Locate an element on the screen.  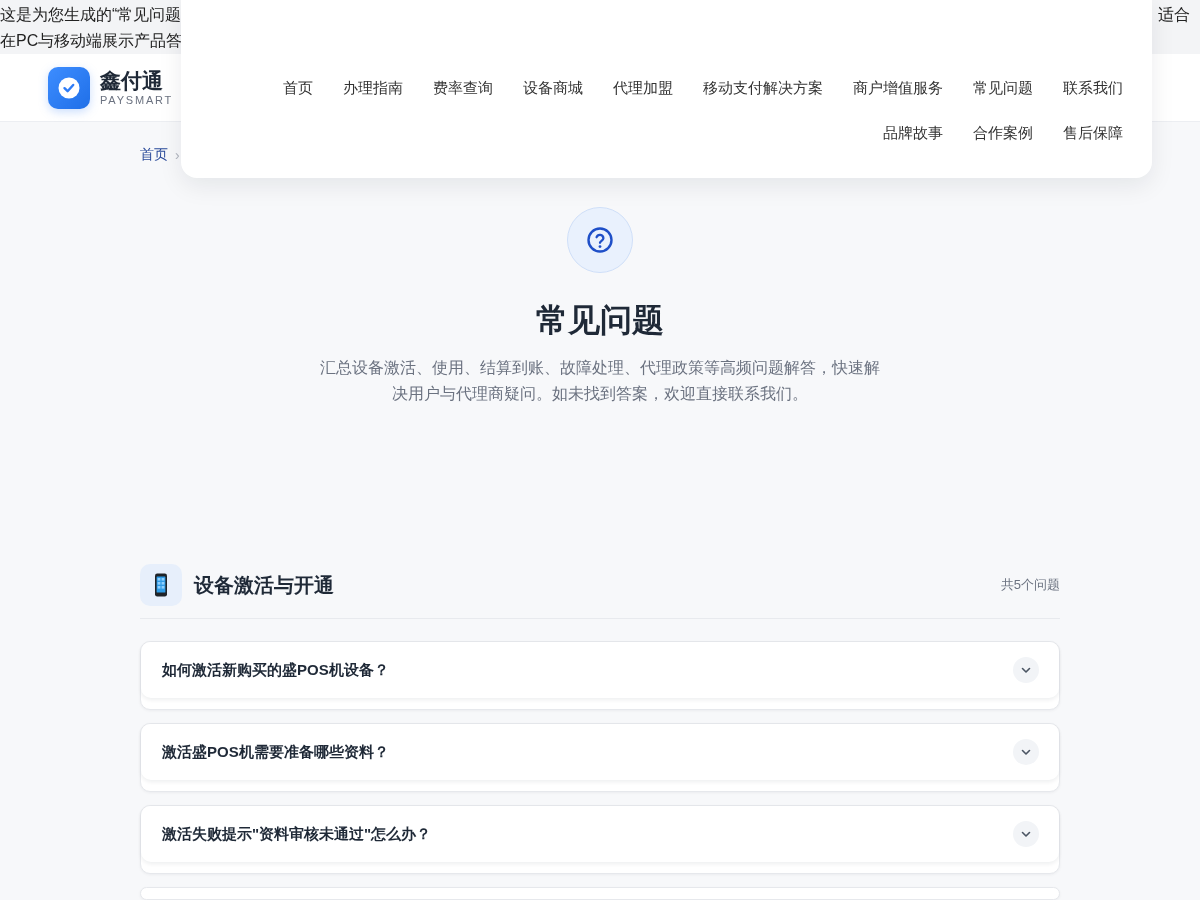
faq-question: 激活盛POS机需要准备哪些资料？ is located at coordinates (600, 752).